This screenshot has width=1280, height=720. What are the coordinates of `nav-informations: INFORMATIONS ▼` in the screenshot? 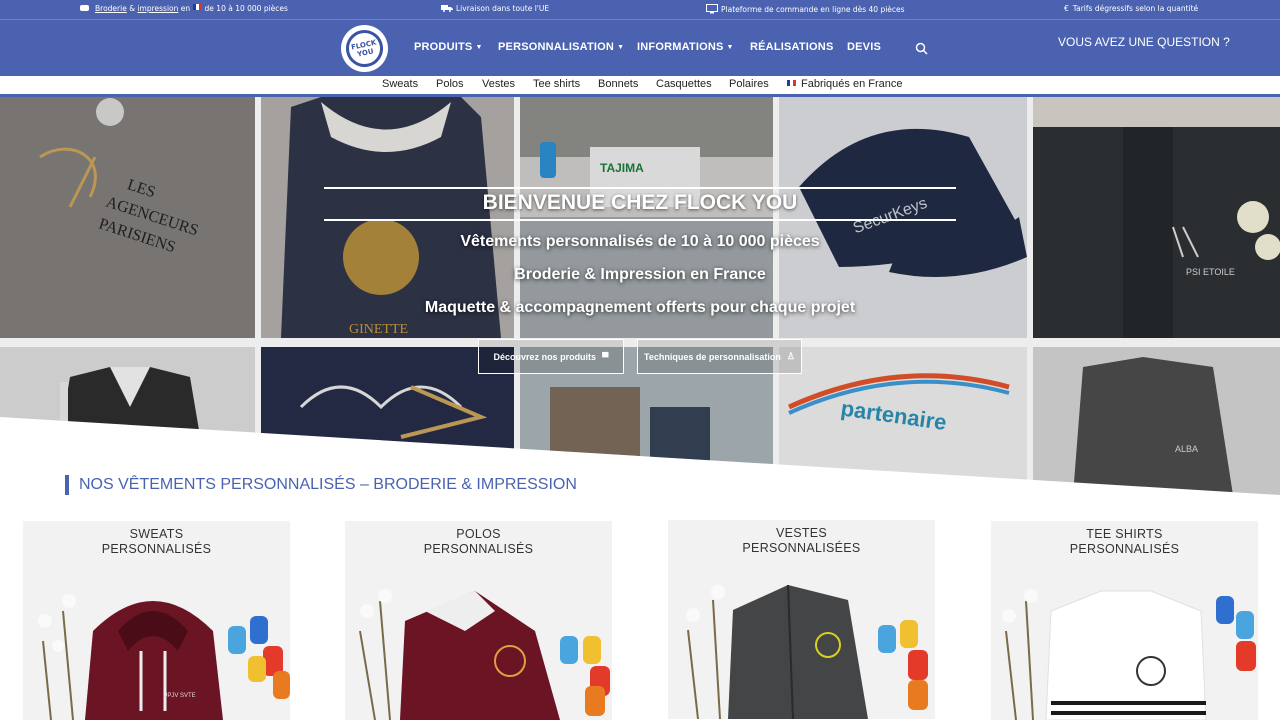 It's located at (685, 47).